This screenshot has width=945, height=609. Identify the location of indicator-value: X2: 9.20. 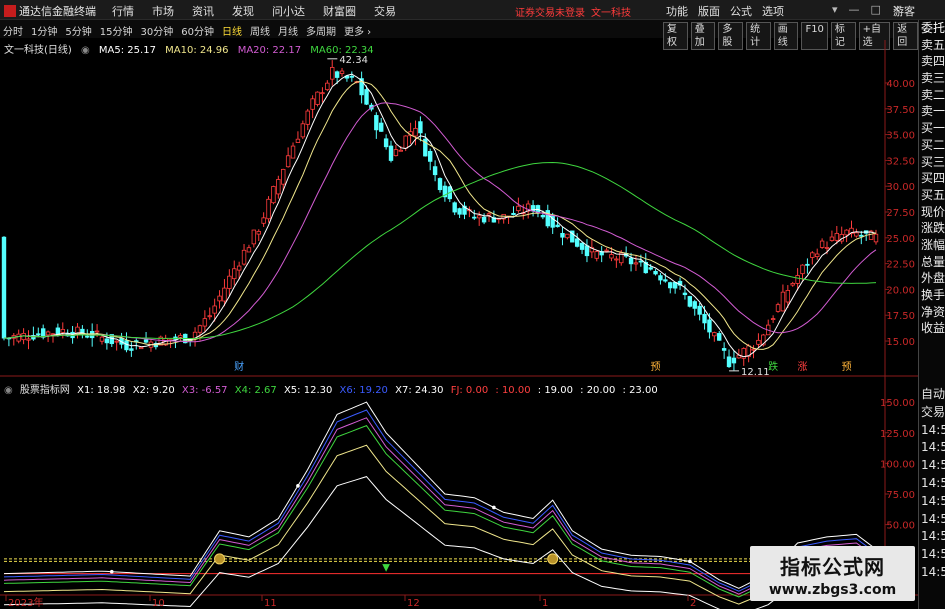
(153, 390).